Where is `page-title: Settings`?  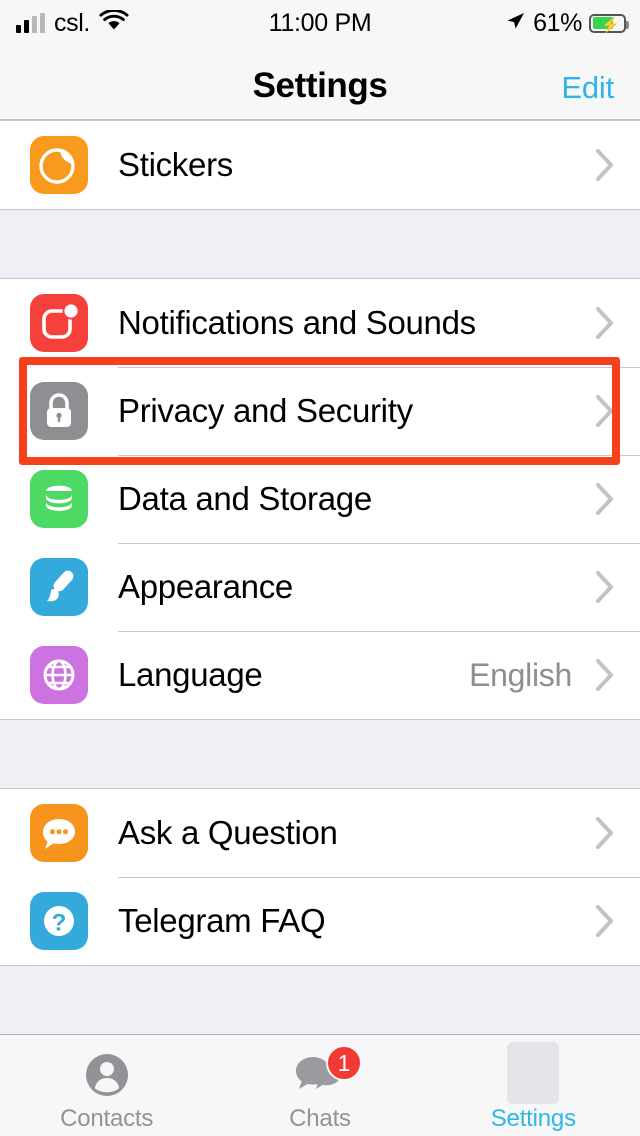
page-title: Settings is located at coordinates (320, 85).